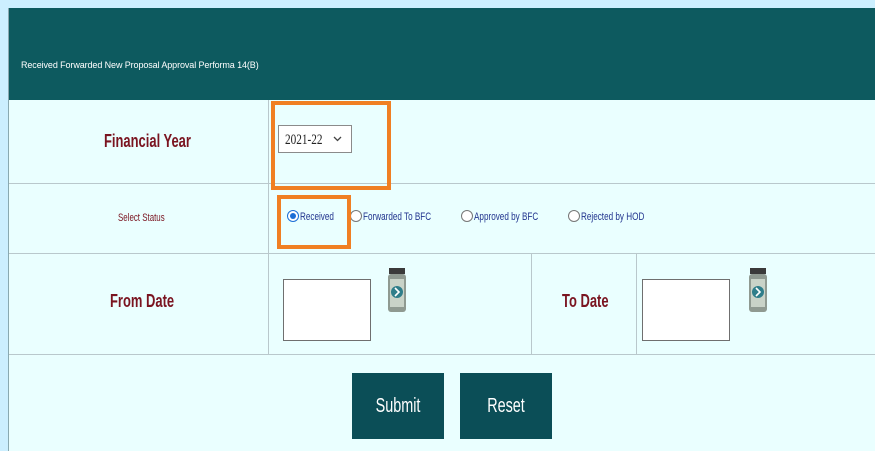 This screenshot has width=875, height=451. I want to click on radio-label: Rejected by HOD, so click(613, 217).